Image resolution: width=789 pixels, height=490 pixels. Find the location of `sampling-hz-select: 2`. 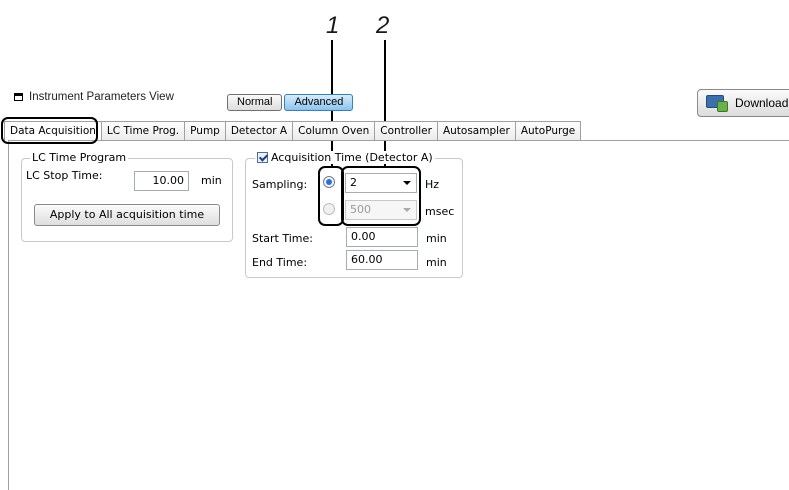

sampling-hz-select: 2 is located at coordinates (381, 183).